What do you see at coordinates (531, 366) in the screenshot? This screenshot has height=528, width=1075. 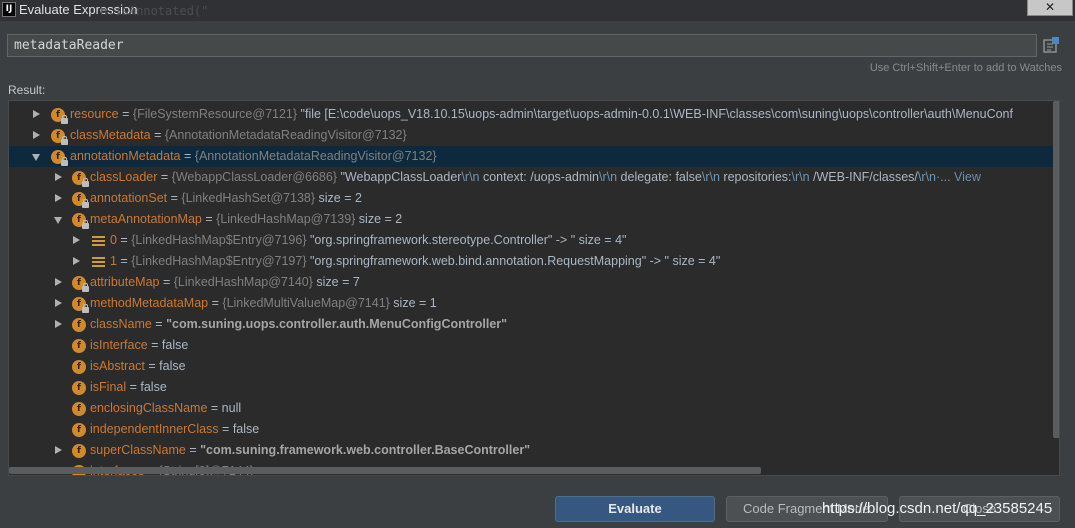 I see `tree-row-isAbstract: f isAbstract = false` at bounding box center [531, 366].